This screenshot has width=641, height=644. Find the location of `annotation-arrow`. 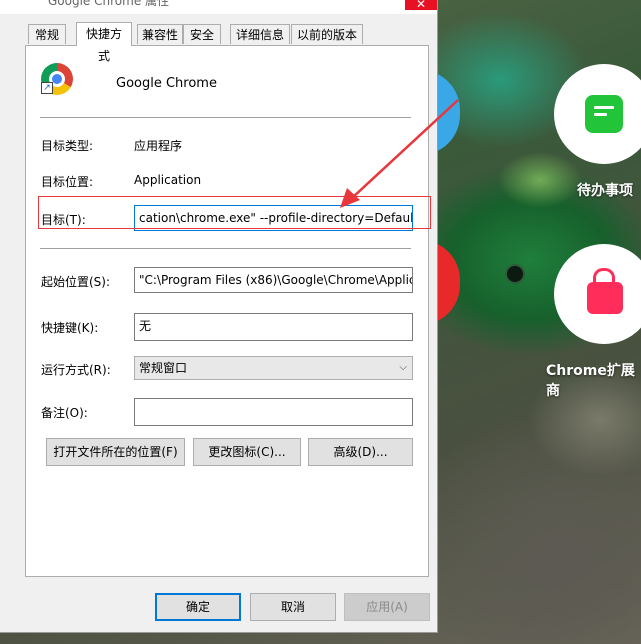

annotation-arrow is located at coordinates (399, 153).